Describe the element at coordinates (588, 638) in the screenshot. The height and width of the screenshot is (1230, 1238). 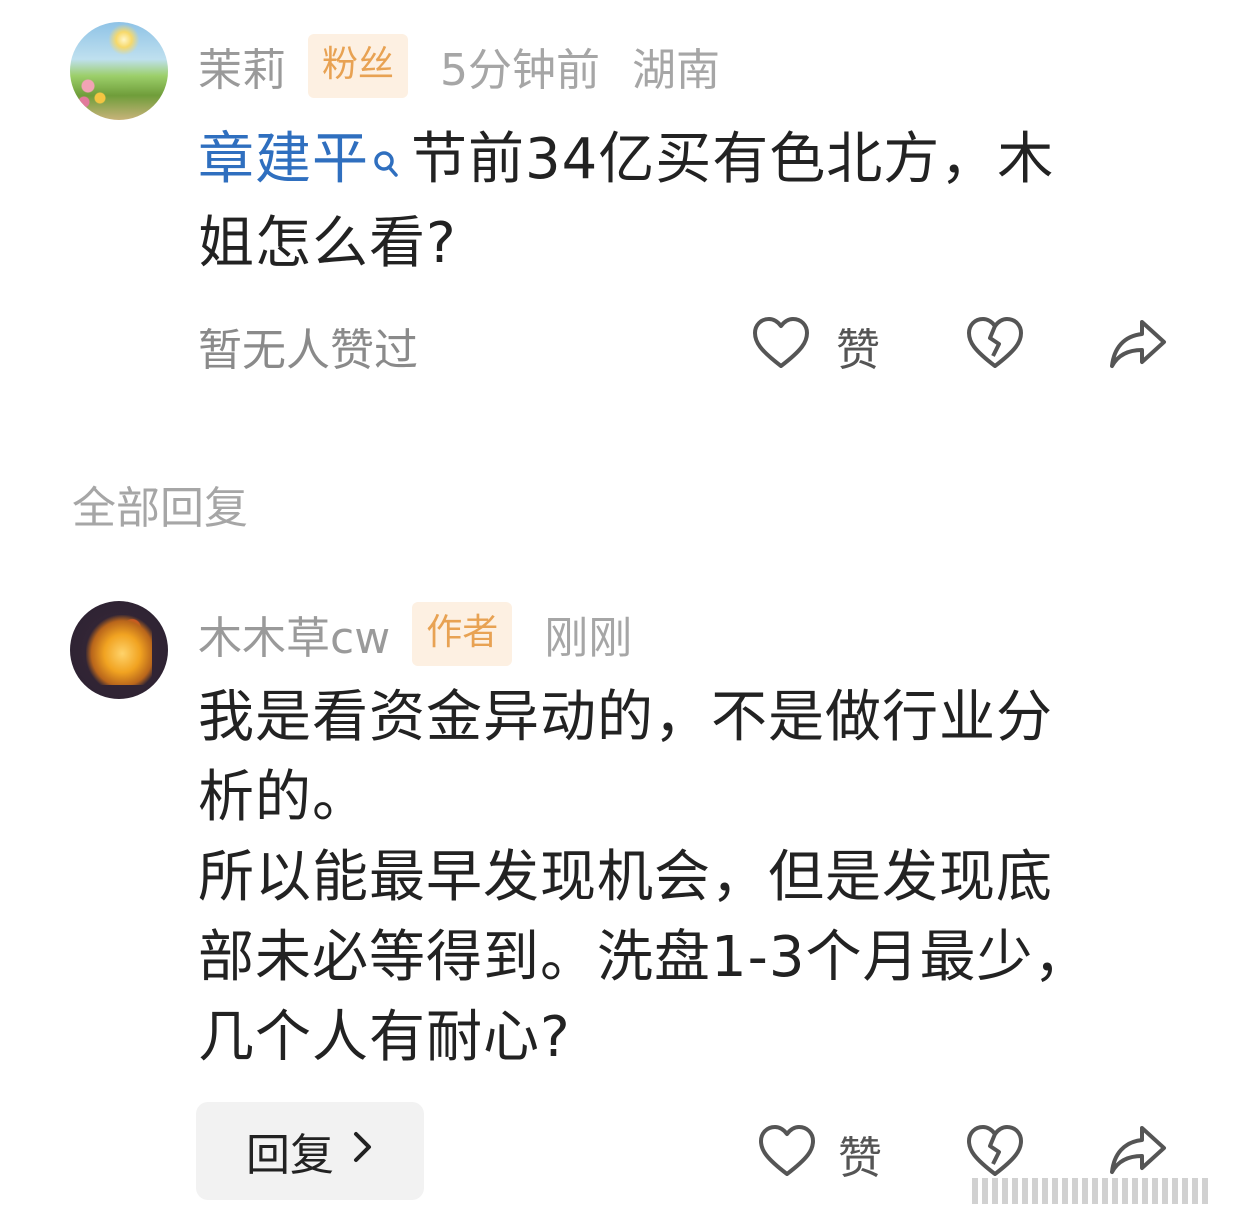
I see `timestamp: 刚刚` at that location.